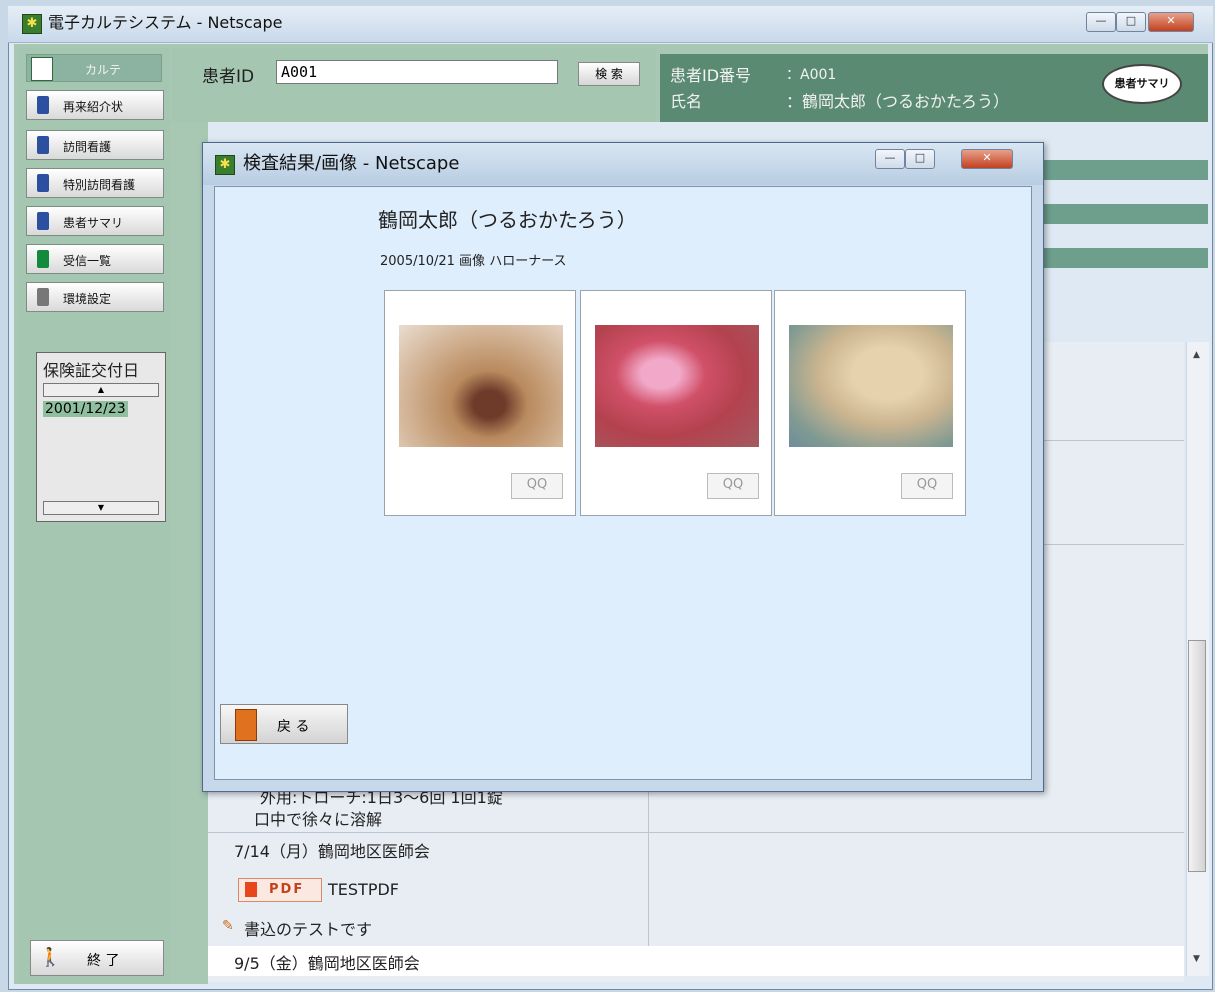  Describe the element at coordinates (42, 69) in the screenshot. I see `book-icon` at that location.